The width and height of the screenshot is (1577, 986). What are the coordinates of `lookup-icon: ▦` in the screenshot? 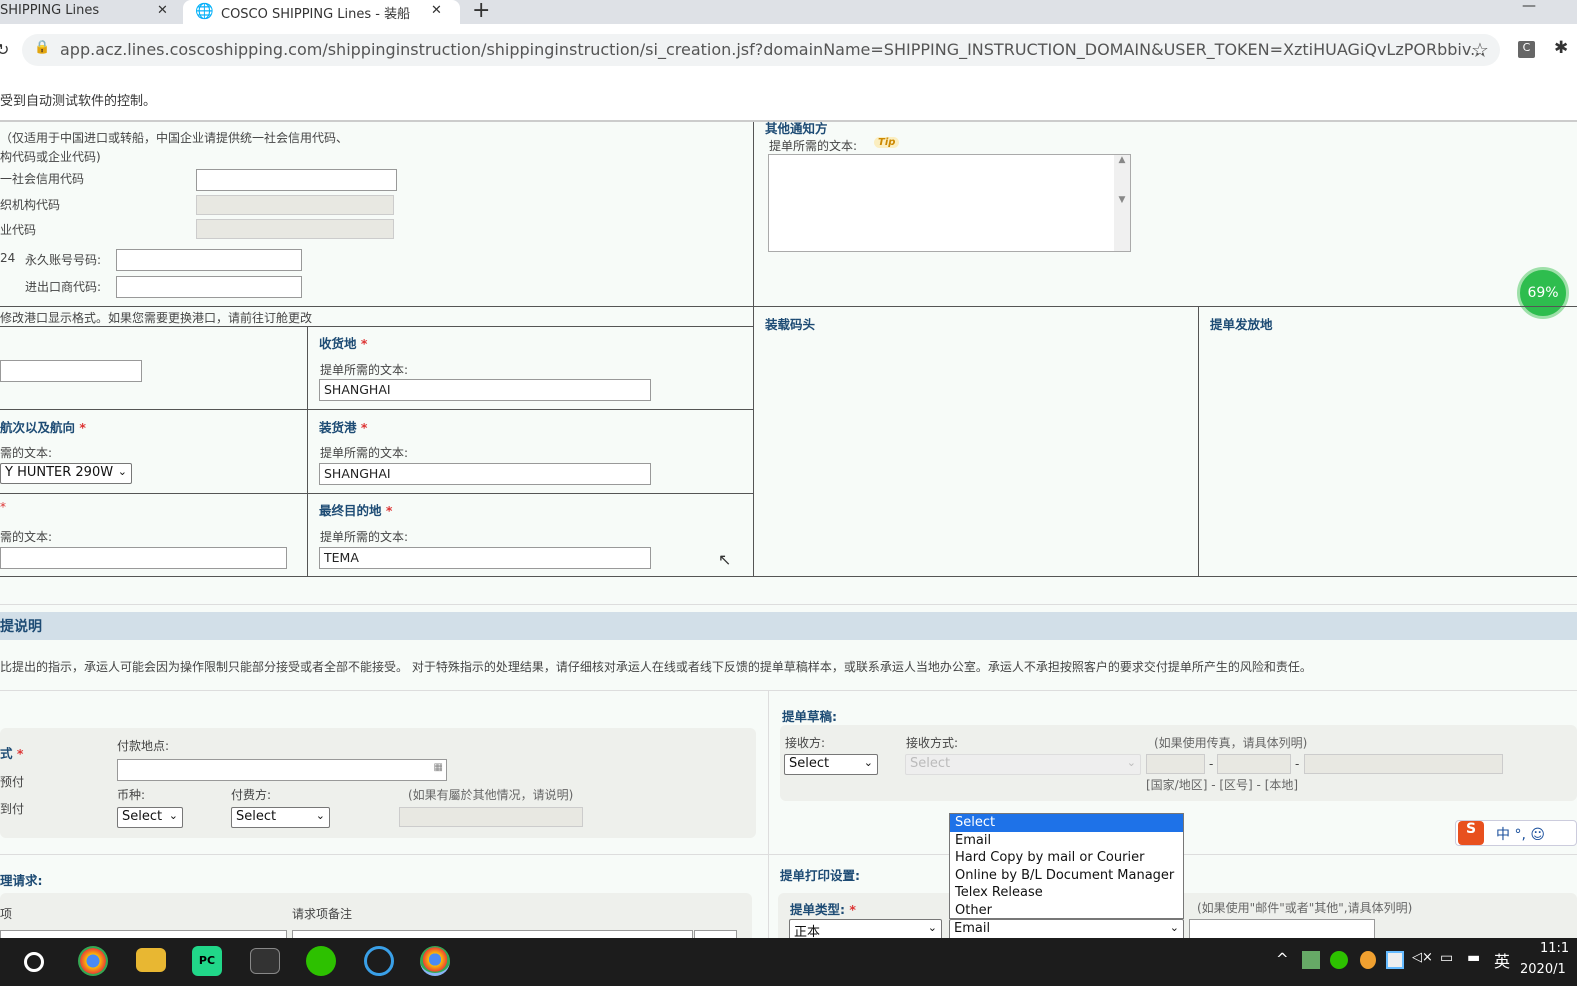 It's located at (438, 767).